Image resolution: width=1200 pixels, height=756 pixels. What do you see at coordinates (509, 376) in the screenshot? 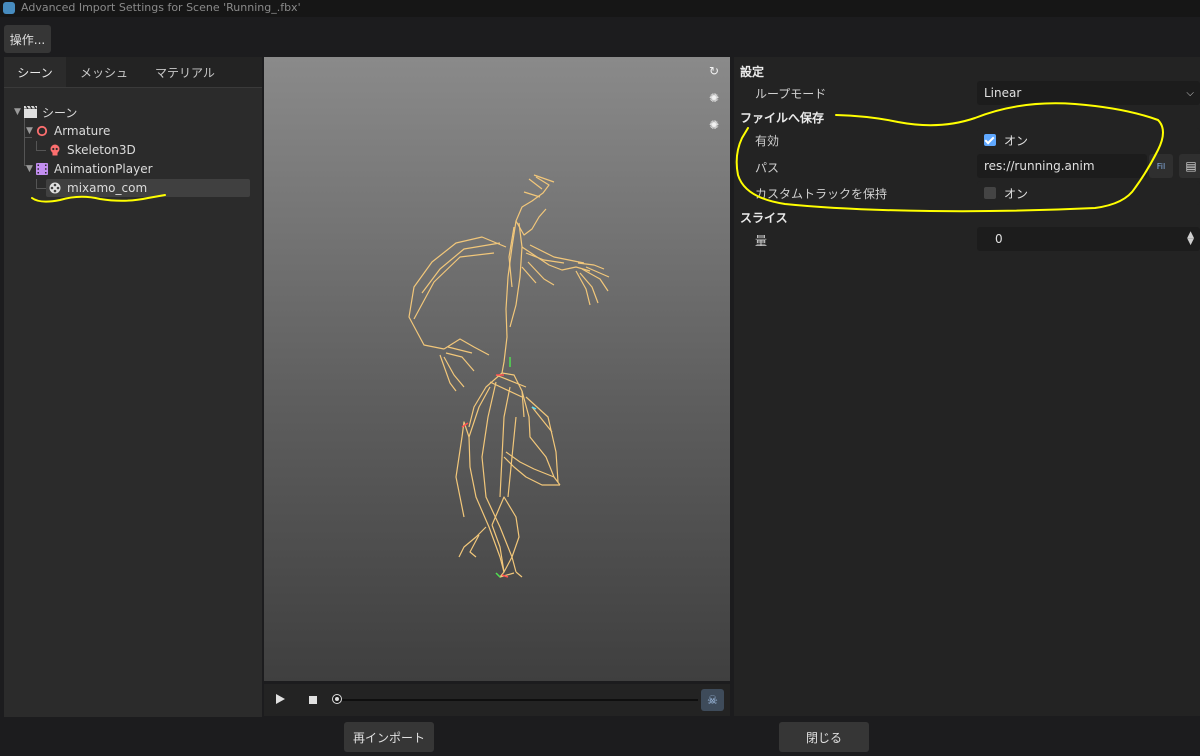
I see `skeleton-preview` at bounding box center [509, 376].